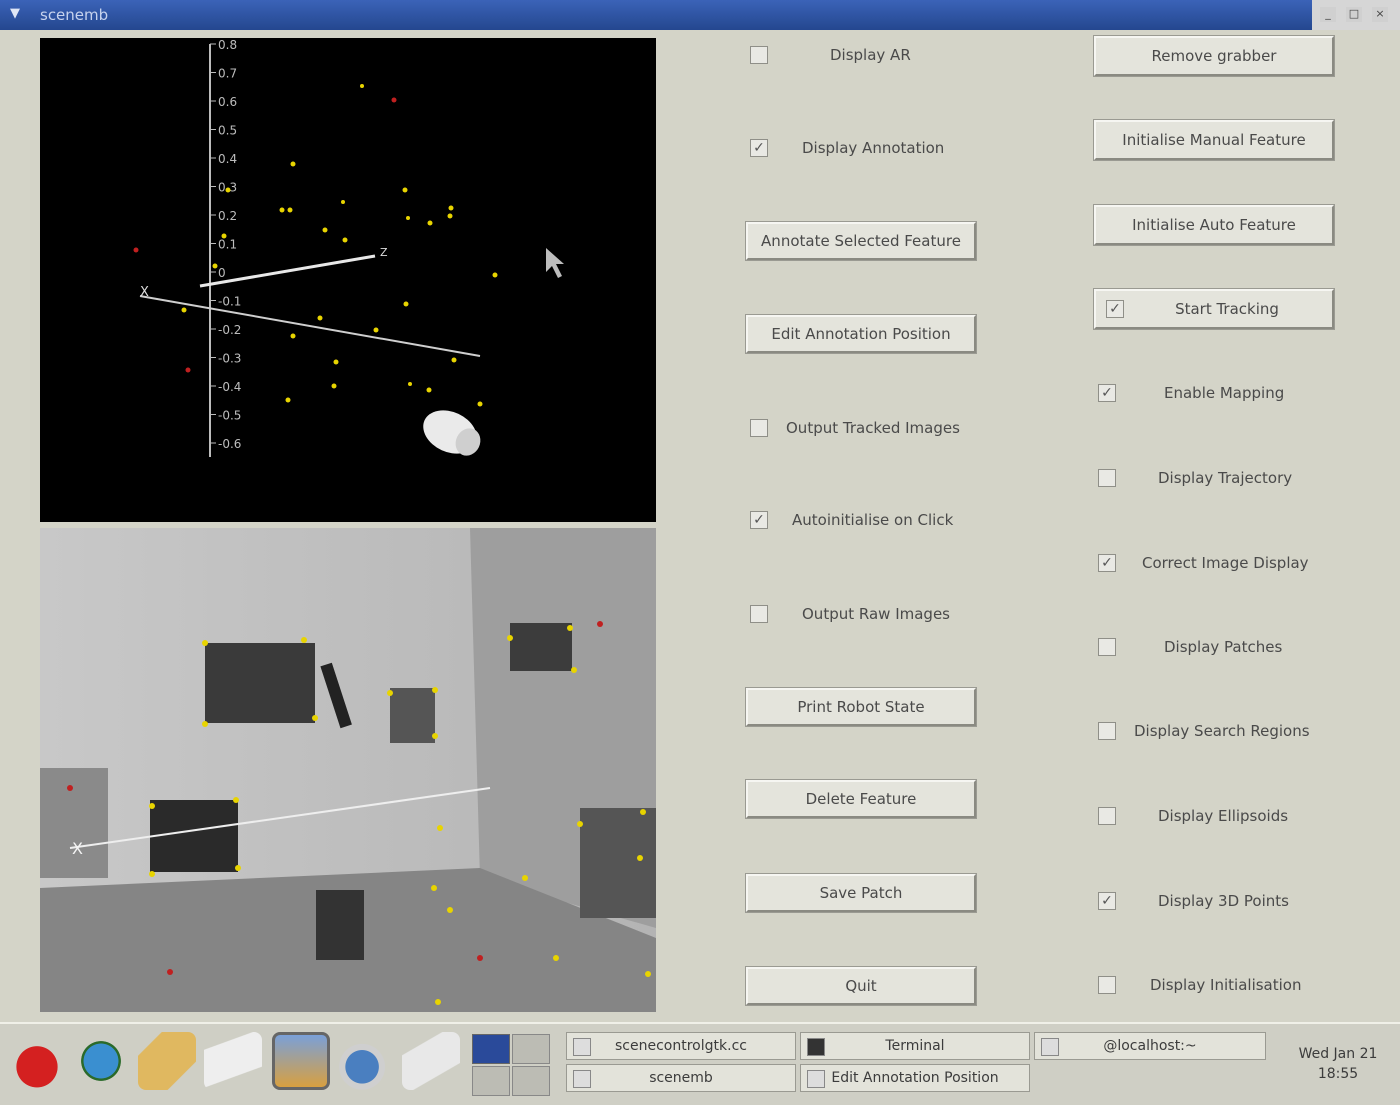 Image resolution: width=1400 pixels, height=1105 pixels. Describe the element at coordinates (1214, 225) in the screenshot. I see `initialise-auto-feature-button: Initialise Auto Feature` at that location.